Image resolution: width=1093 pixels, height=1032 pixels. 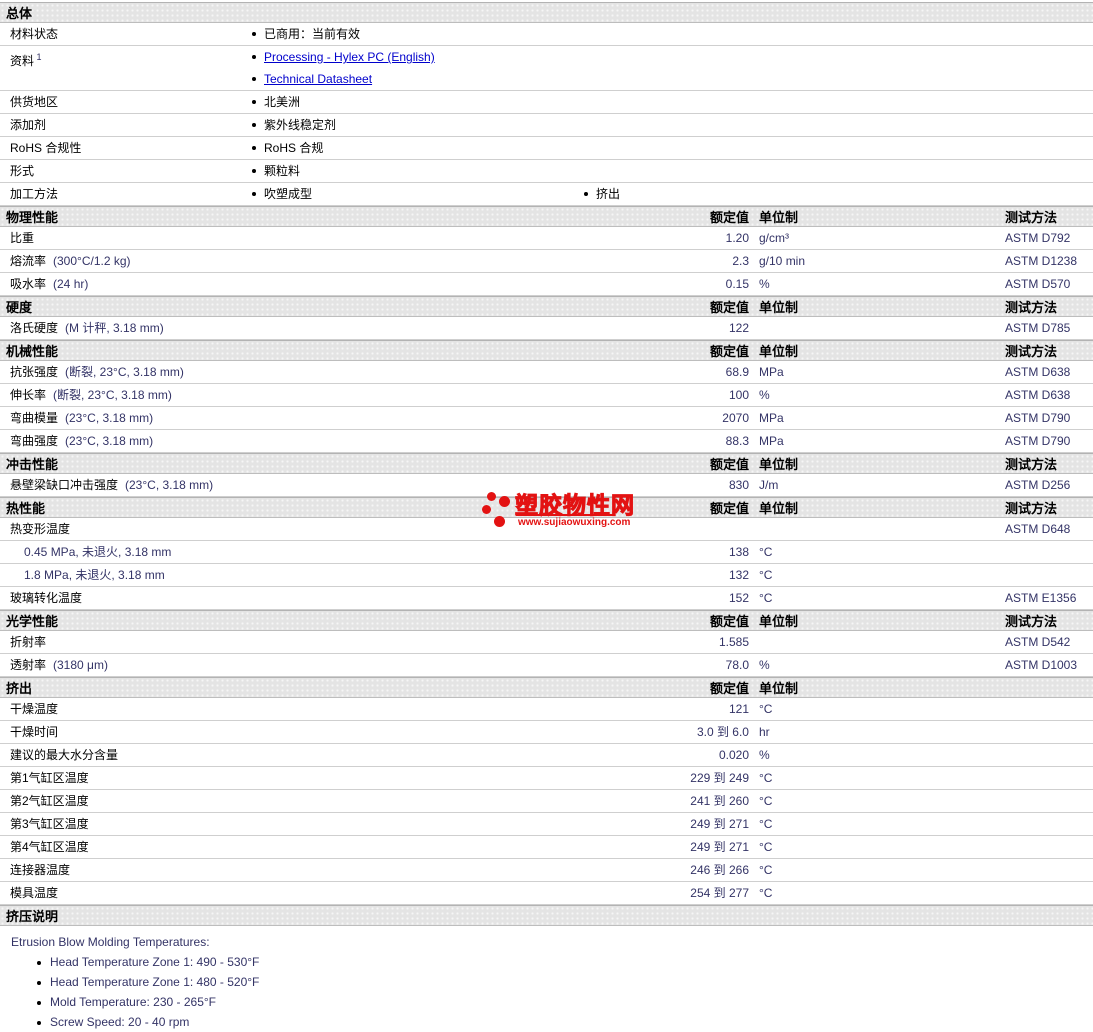 I want to click on section-header: 机械性能 额定值 单位制 测试方法, so click(x=546, y=350).